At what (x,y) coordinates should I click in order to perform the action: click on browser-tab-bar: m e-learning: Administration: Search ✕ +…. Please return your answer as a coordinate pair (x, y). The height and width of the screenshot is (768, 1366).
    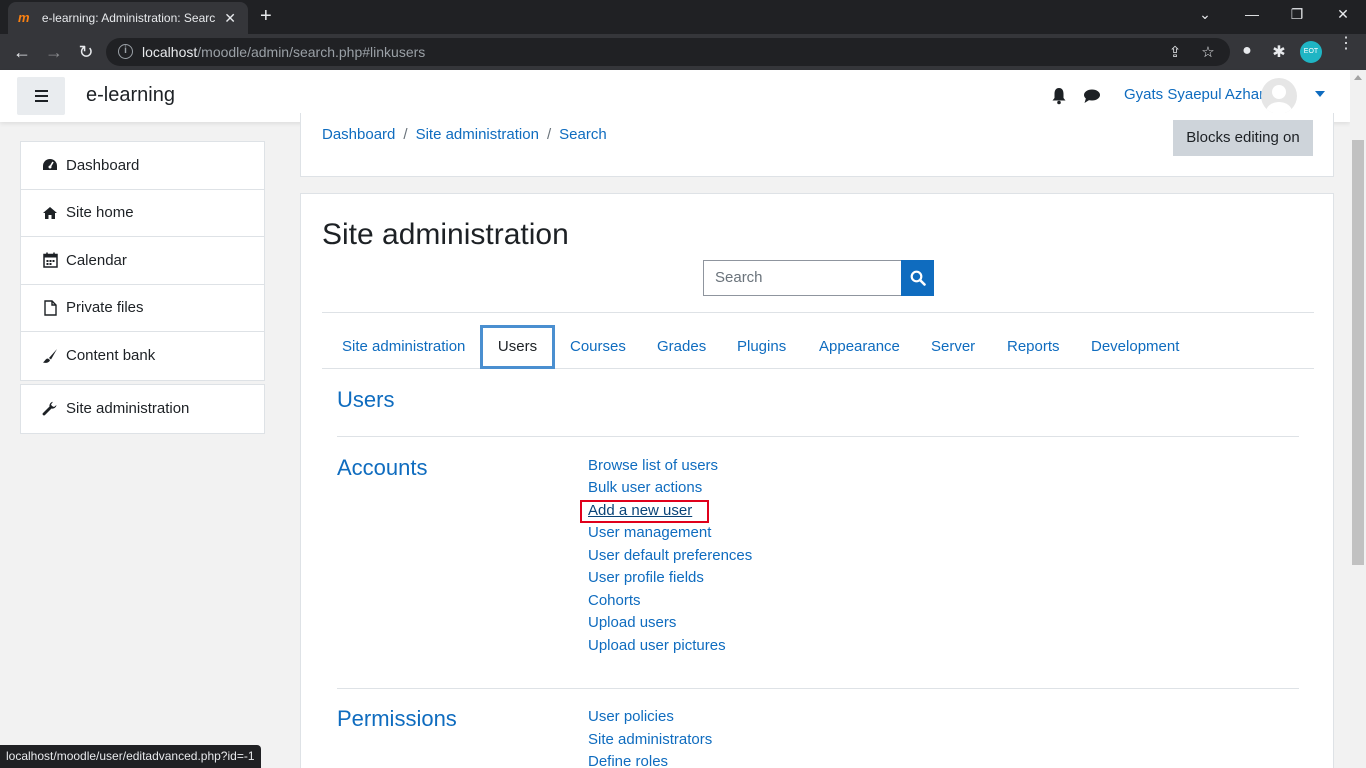
    Looking at the image, I should click on (683, 17).